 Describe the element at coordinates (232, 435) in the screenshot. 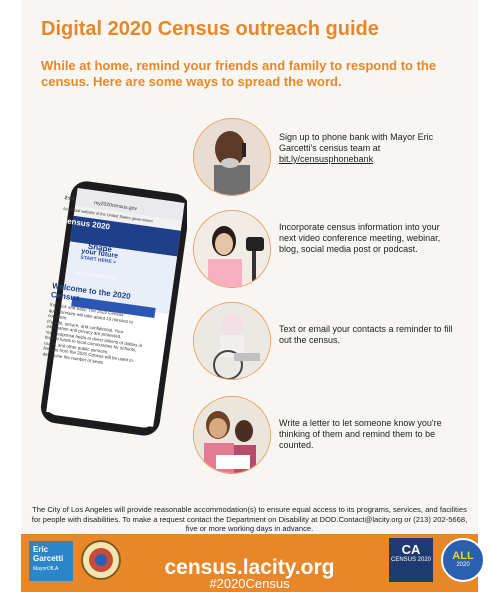

I see `photo-family-letter` at that location.